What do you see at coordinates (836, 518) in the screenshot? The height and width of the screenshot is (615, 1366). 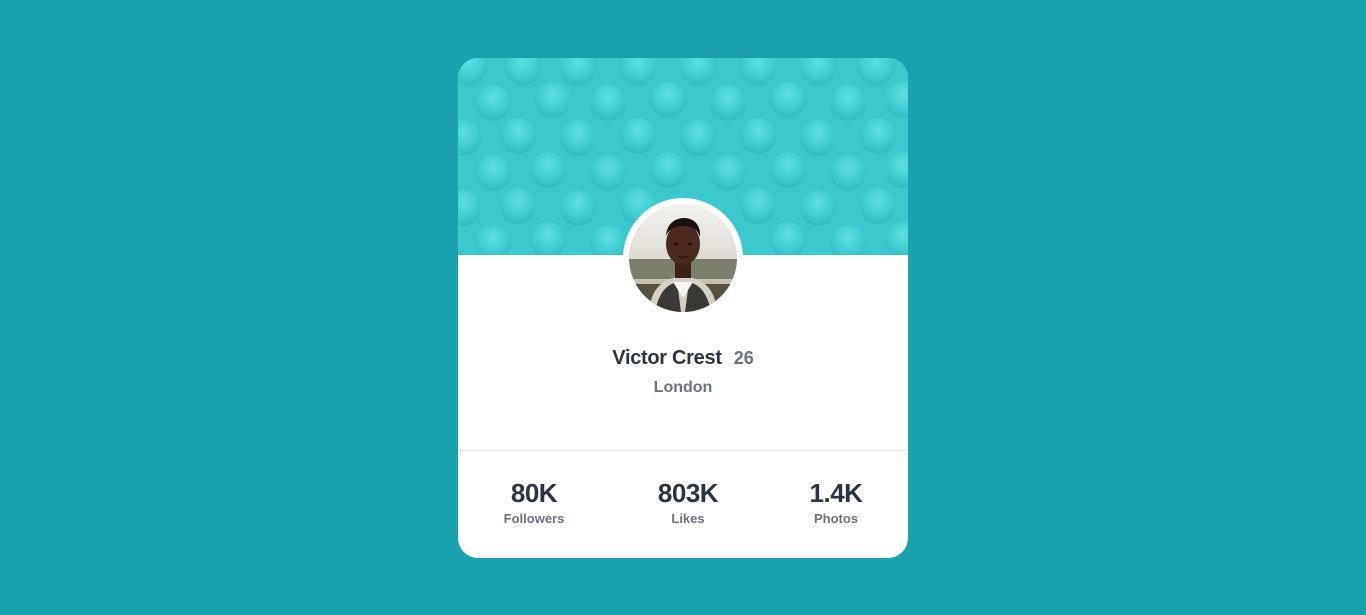 I see `stat-photos-label: Photos` at bounding box center [836, 518].